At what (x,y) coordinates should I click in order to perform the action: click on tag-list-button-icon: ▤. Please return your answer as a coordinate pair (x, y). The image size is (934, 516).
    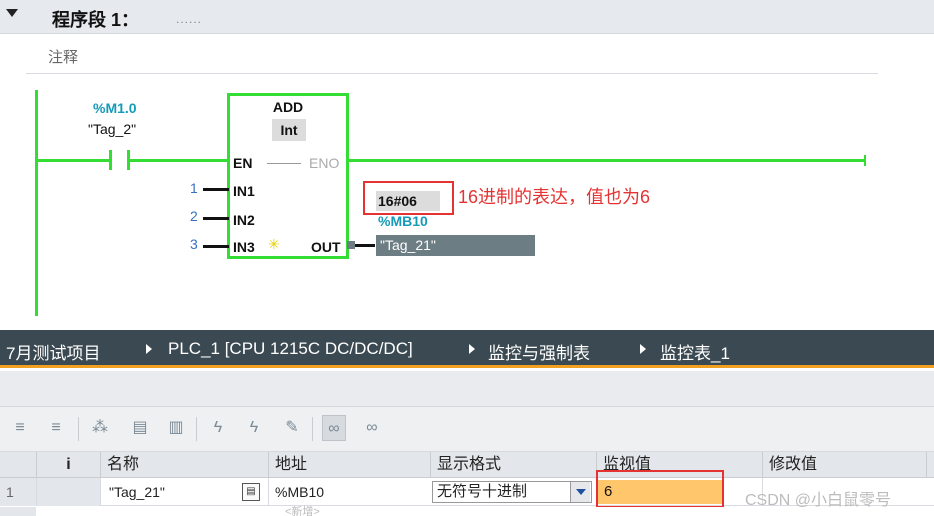
    Looking at the image, I should click on (251, 492).